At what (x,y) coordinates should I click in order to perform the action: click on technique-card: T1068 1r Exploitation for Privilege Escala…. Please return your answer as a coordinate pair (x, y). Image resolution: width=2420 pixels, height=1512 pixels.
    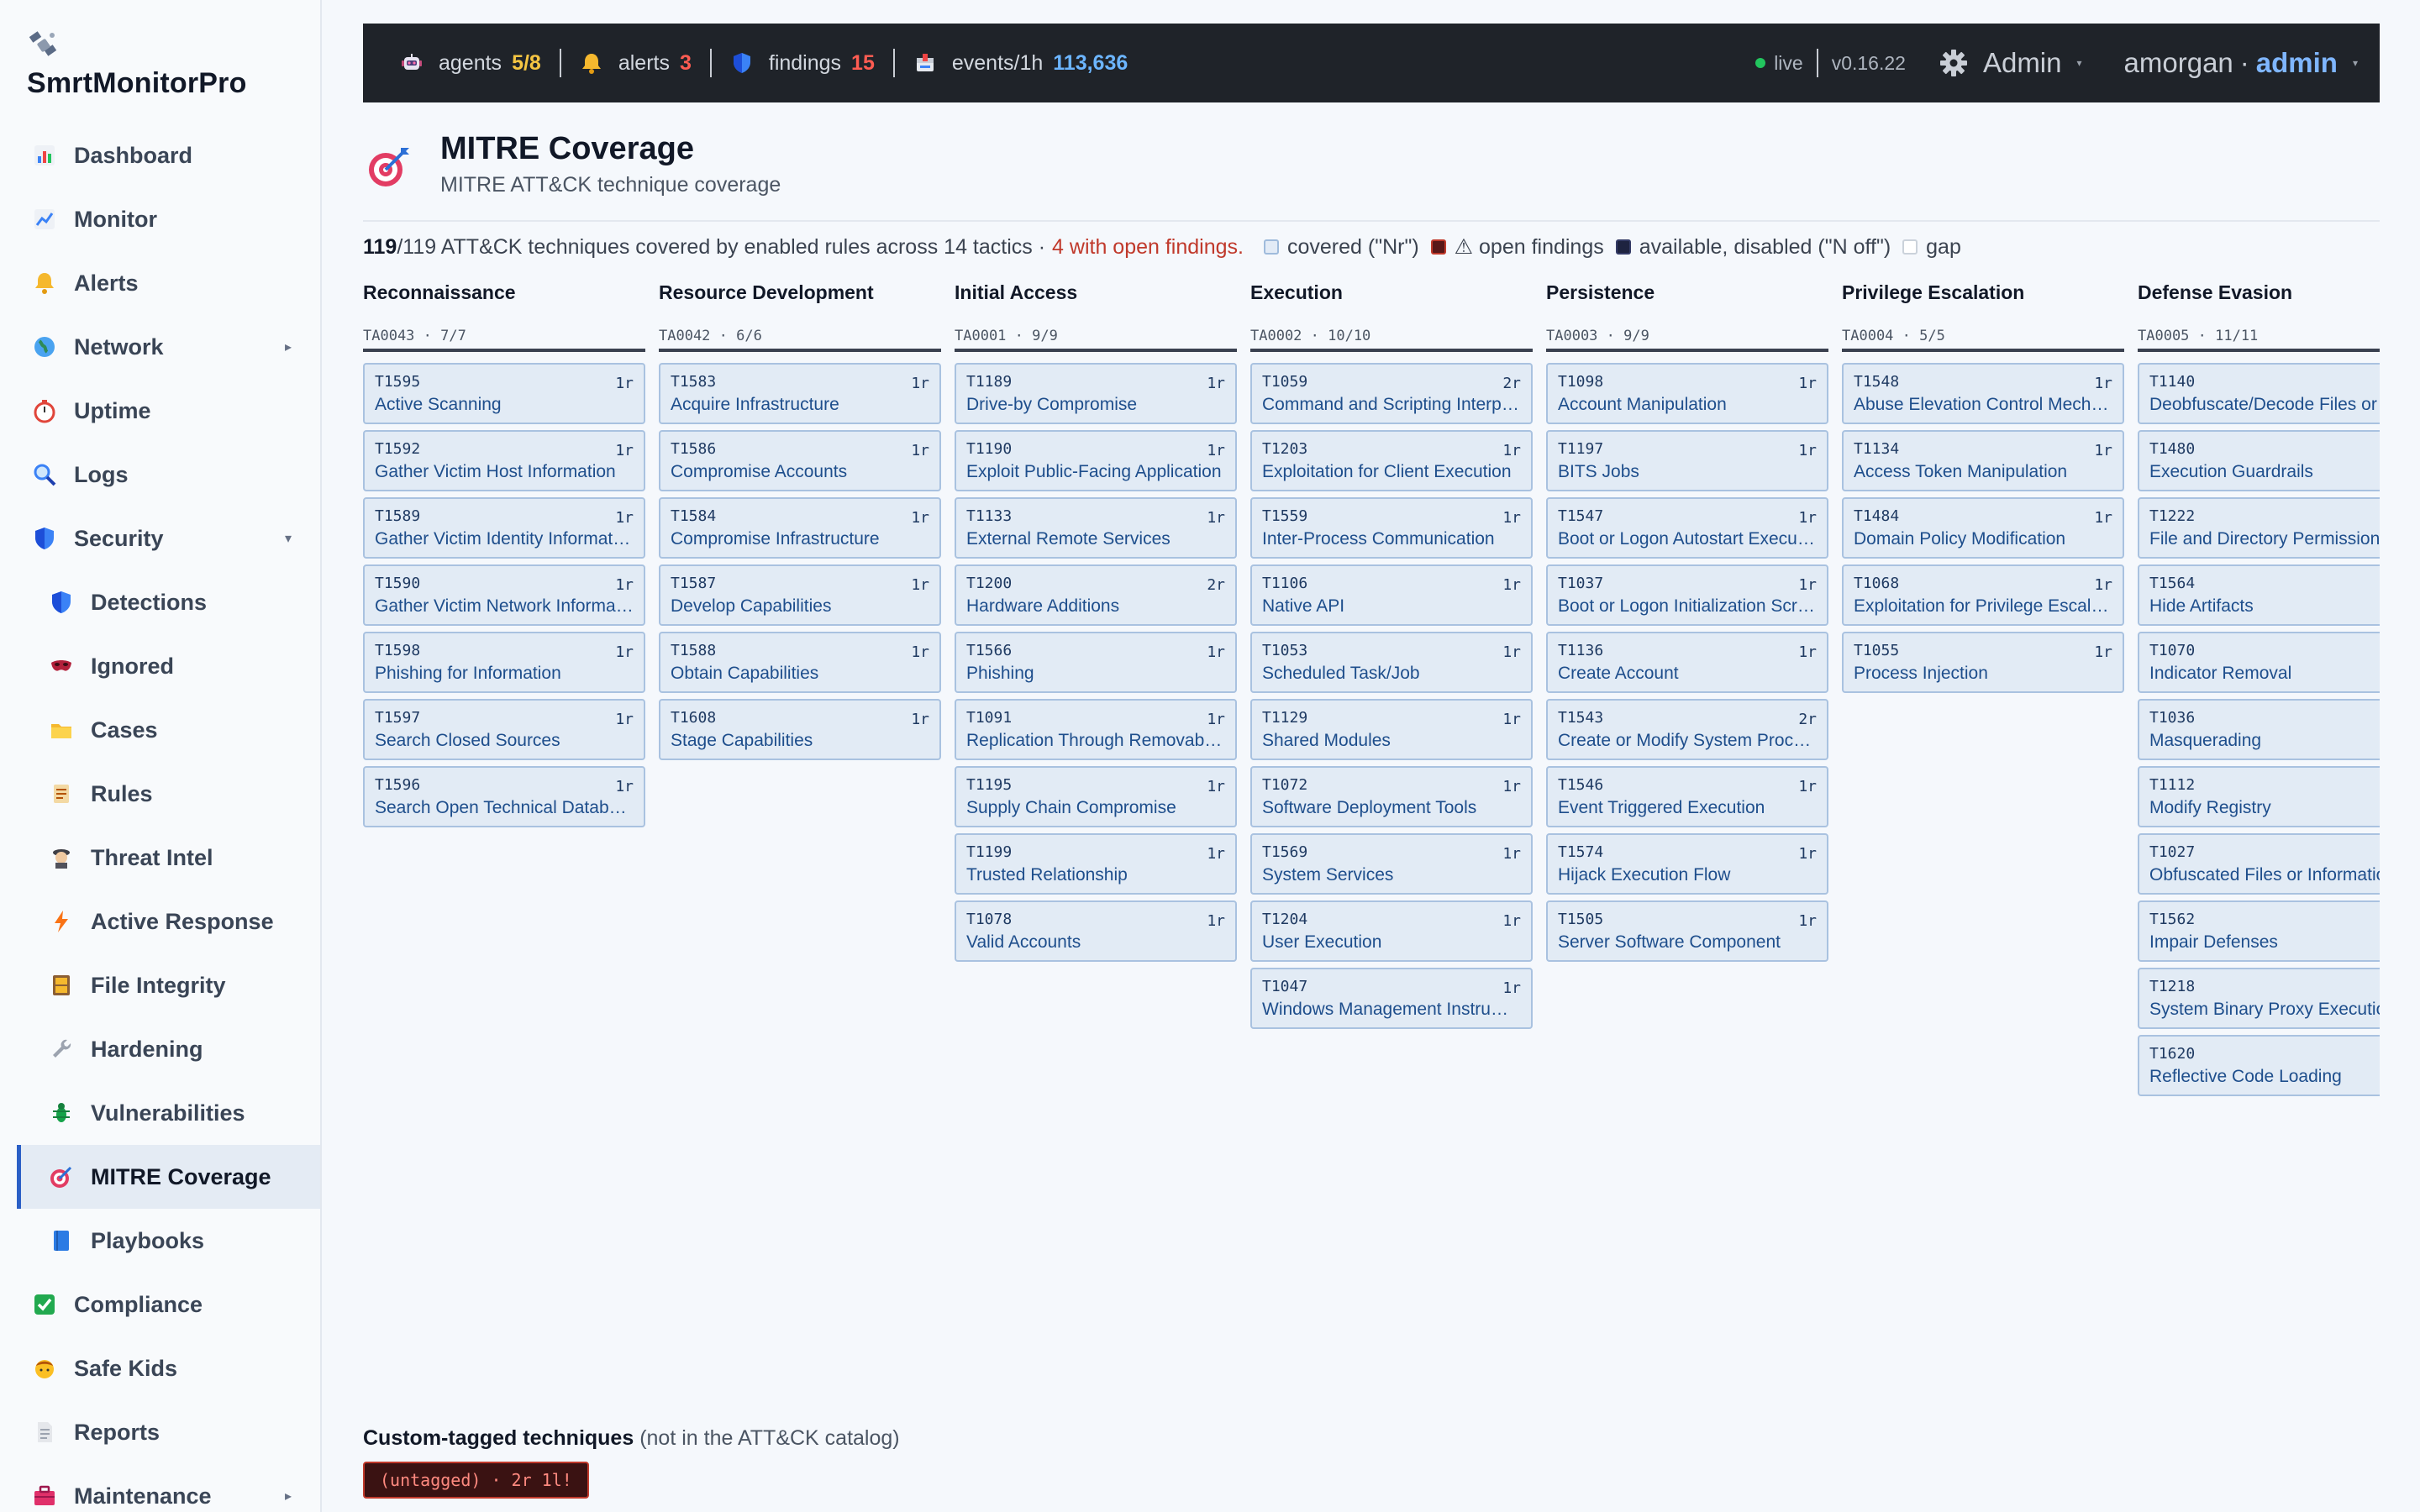
    Looking at the image, I should click on (1983, 595).